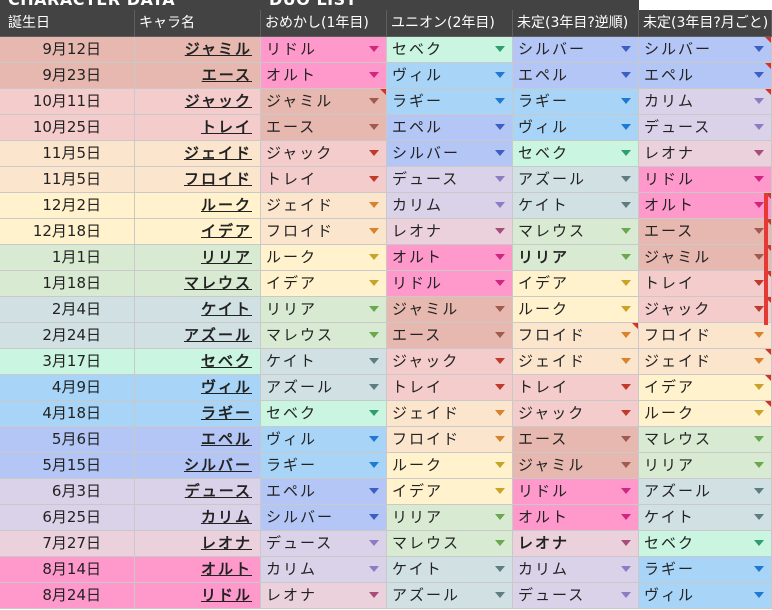 Image resolution: width=772 pixels, height=610 pixels. What do you see at coordinates (324, 492) in the screenshot?
I see `duo-dropdown-cell: エペル` at bounding box center [324, 492].